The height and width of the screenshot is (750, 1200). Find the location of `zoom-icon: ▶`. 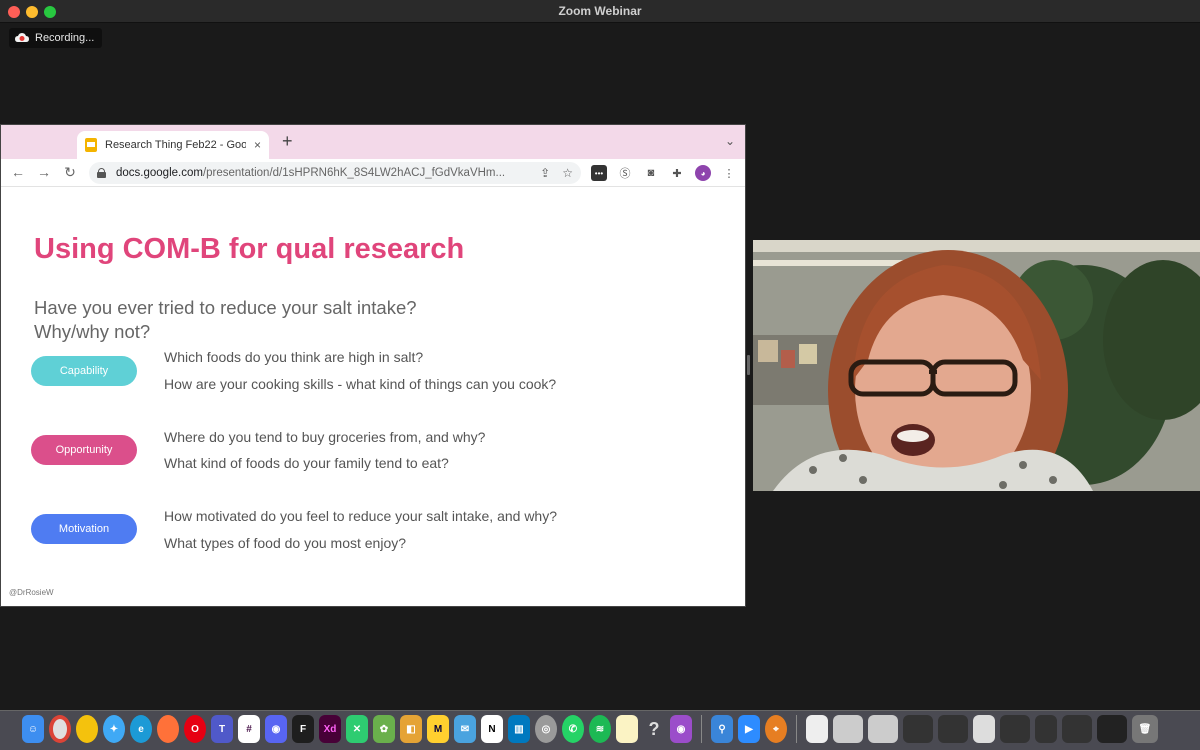

zoom-icon: ▶ is located at coordinates (749, 729).